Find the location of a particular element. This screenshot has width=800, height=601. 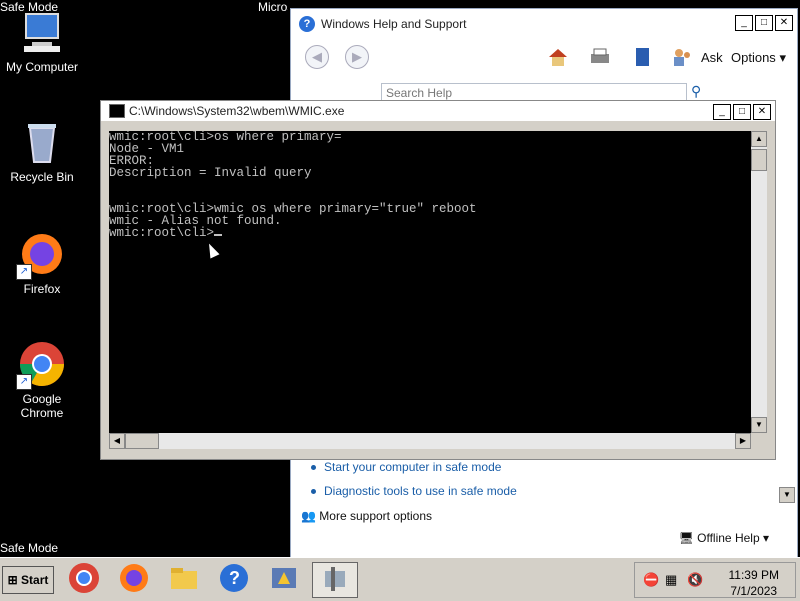

offline-help-button: 🖥 Offline Help ▾ is located at coordinates (724, 538).